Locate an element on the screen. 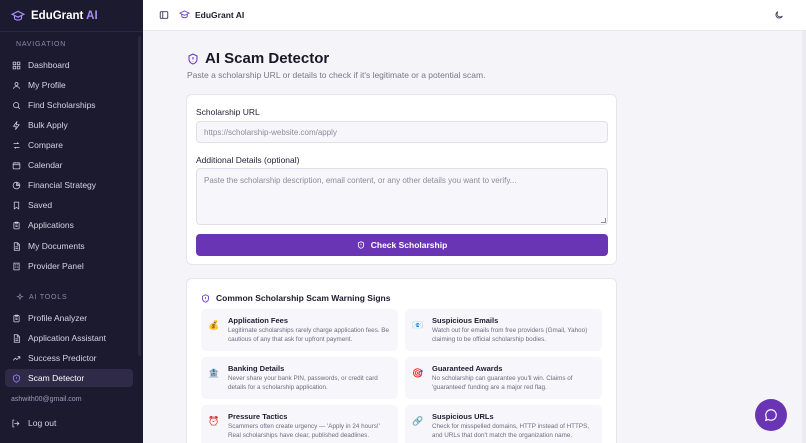 This screenshot has height=443, width=806. building-icon is located at coordinates (16, 266).